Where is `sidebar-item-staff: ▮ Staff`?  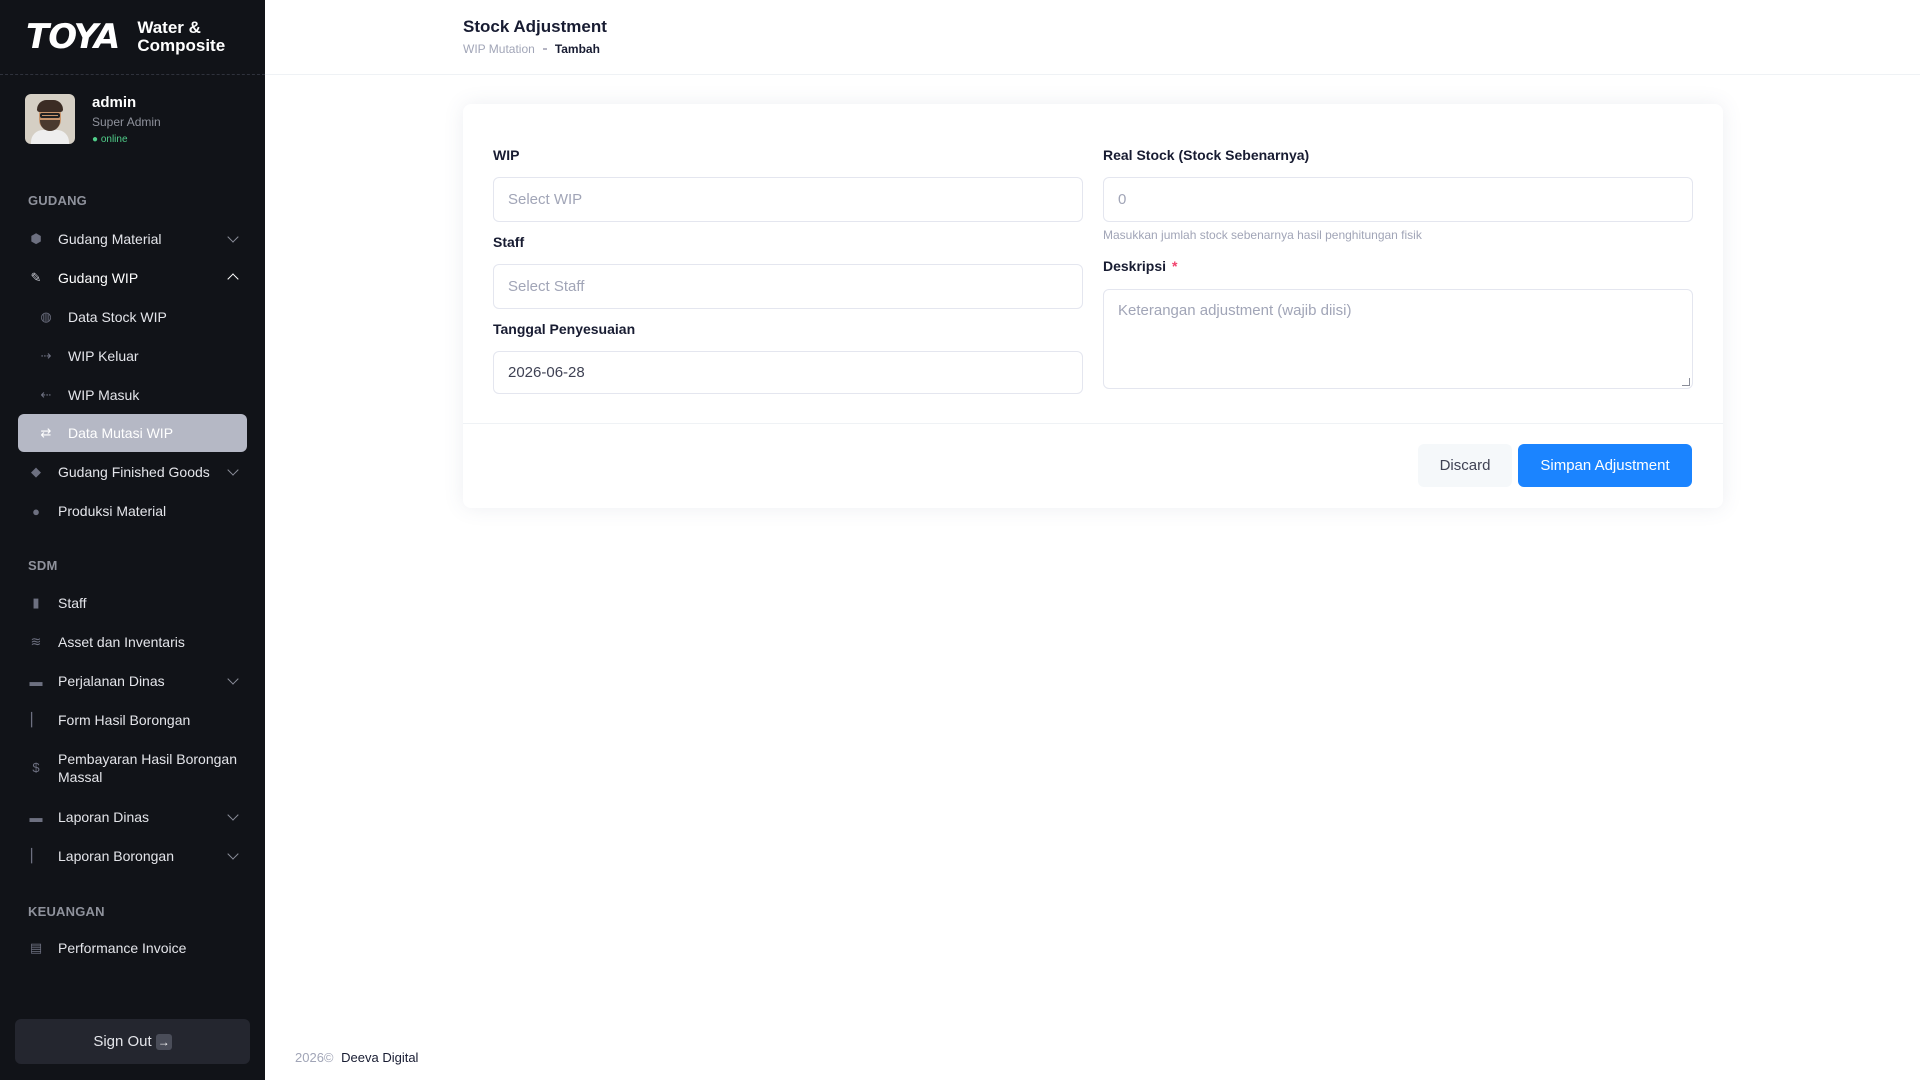
sidebar-item-staff: ▮ Staff is located at coordinates (132, 603).